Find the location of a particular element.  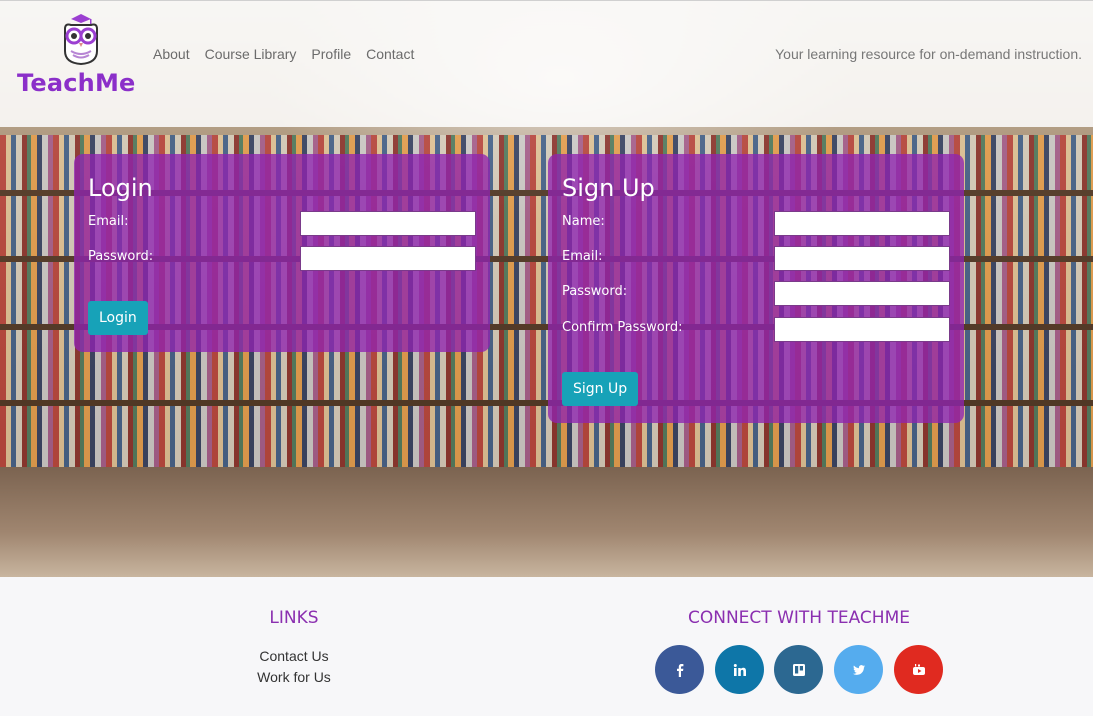

footer-link-contact-us: Contact Us is located at coordinates (294, 656).